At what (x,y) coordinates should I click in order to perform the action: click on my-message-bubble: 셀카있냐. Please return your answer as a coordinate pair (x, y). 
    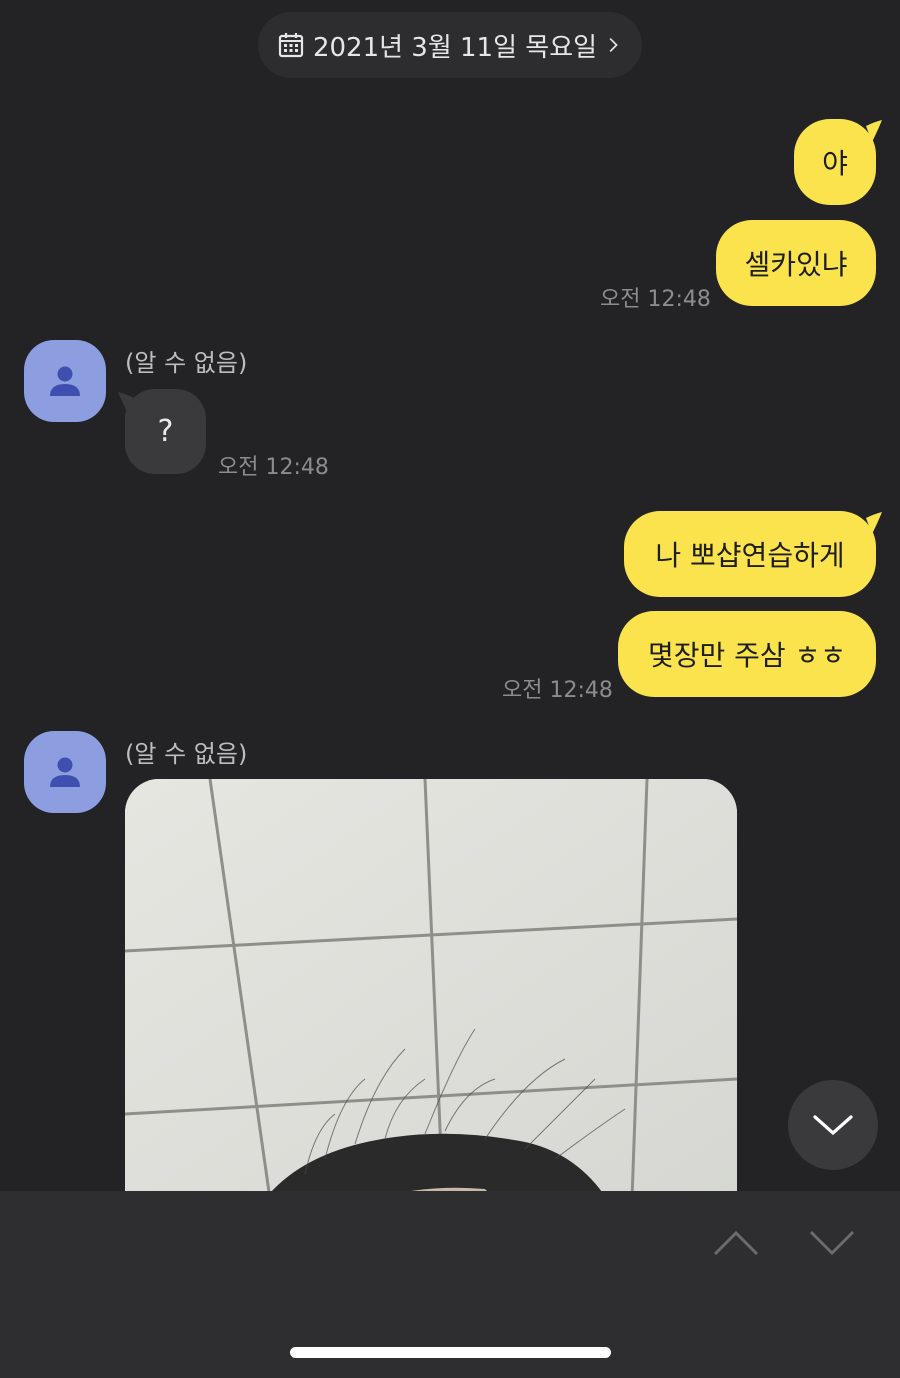
    Looking at the image, I should click on (796, 263).